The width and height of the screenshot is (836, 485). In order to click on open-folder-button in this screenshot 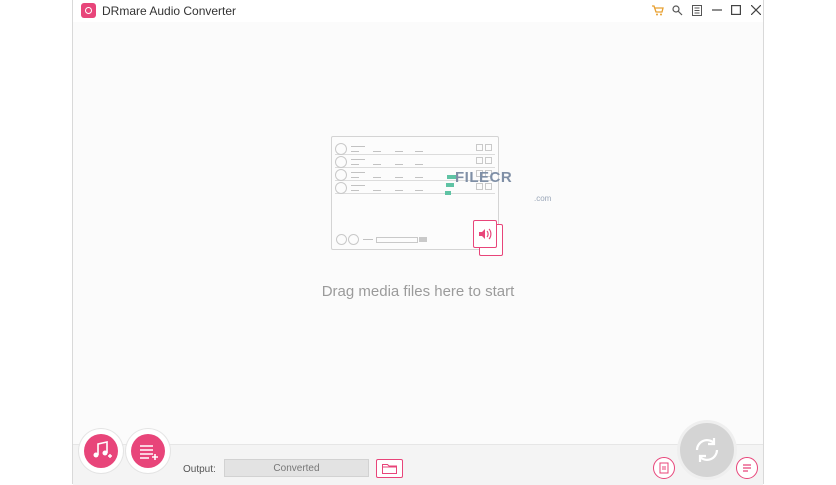, I will do `click(389, 468)`.